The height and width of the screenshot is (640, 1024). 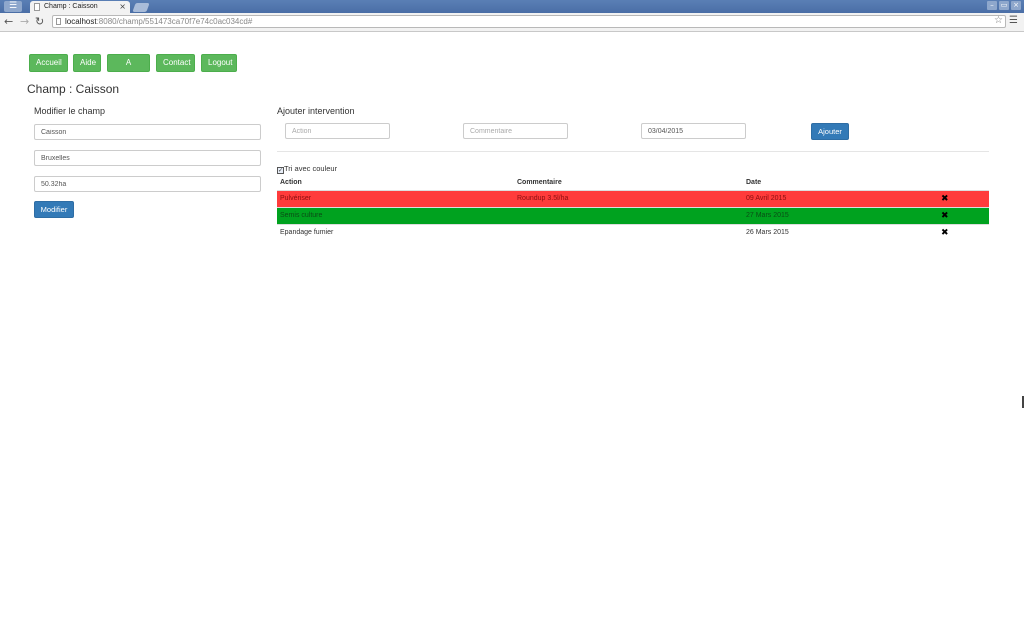 What do you see at coordinates (13, 6) in the screenshot?
I see `browser-menu-icon: ☰` at bounding box center [13, 6].